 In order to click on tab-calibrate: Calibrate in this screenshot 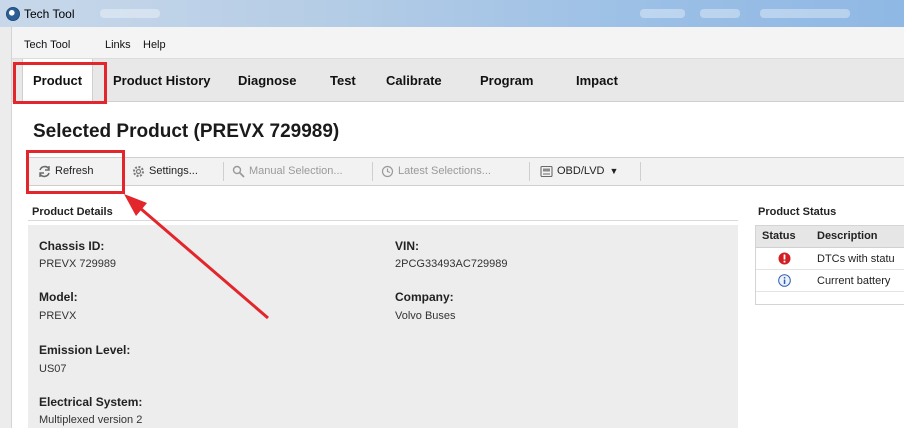, I will do `click(414, 80)`.